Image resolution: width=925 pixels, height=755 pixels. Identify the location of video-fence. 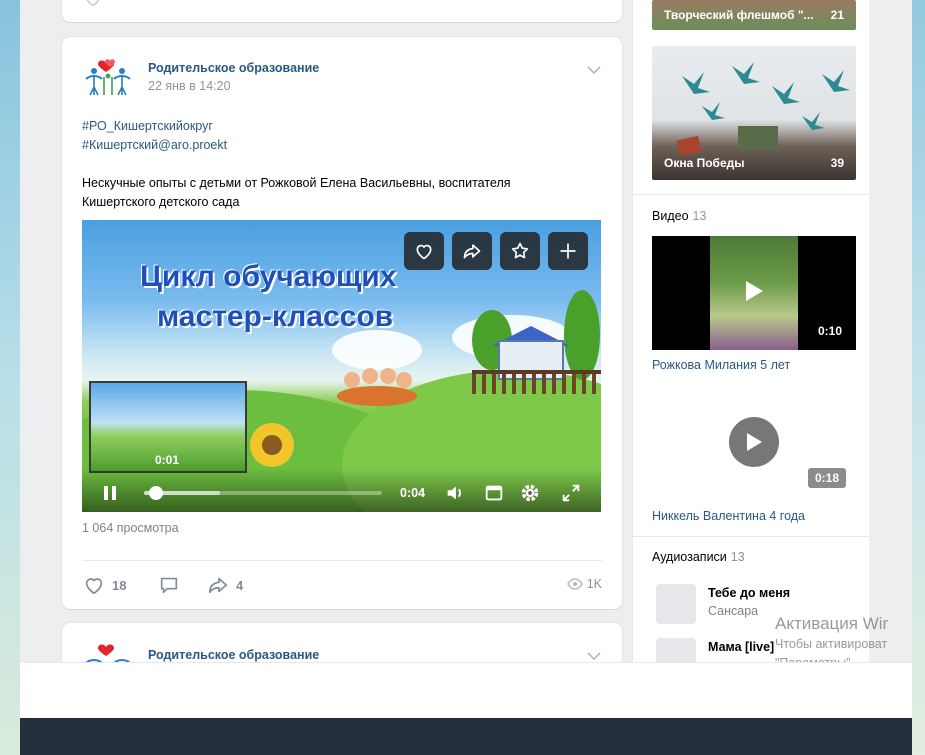
(536, 382).